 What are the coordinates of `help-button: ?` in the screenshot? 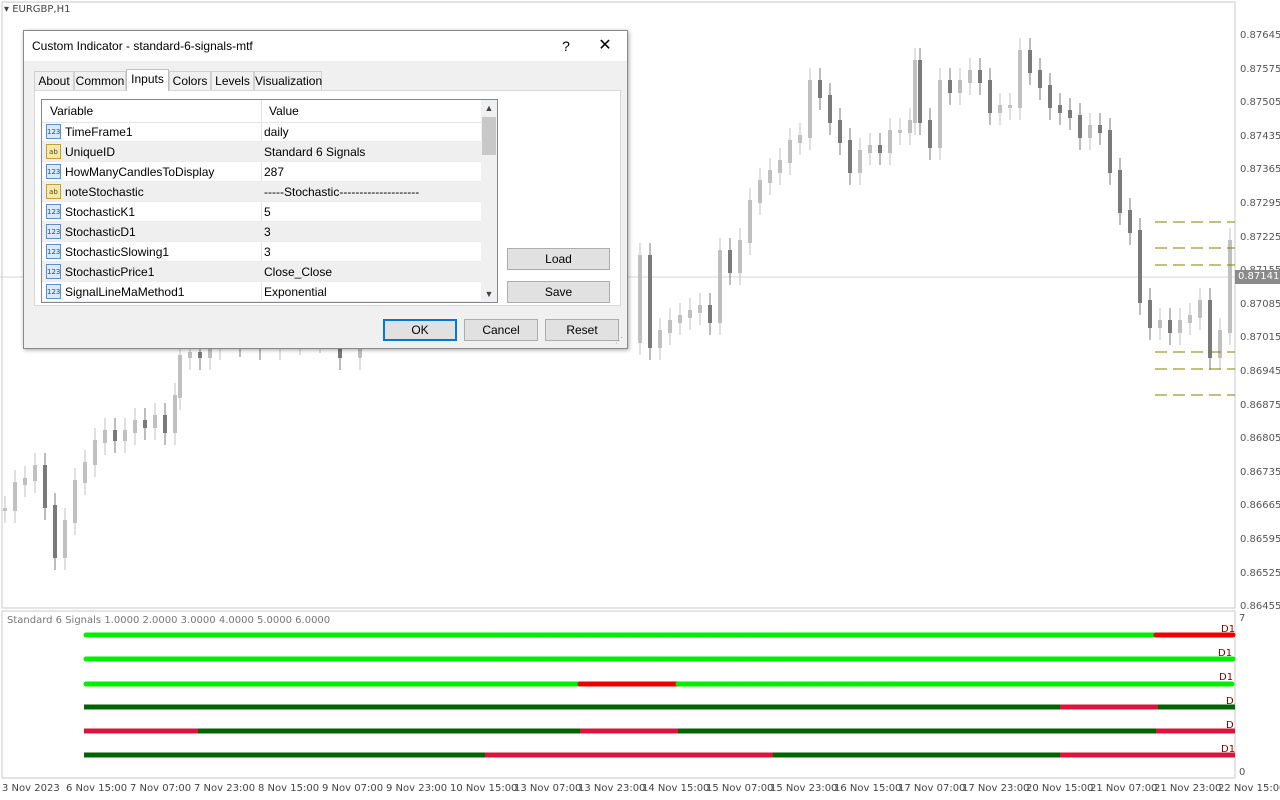 It's located at (566, 46).